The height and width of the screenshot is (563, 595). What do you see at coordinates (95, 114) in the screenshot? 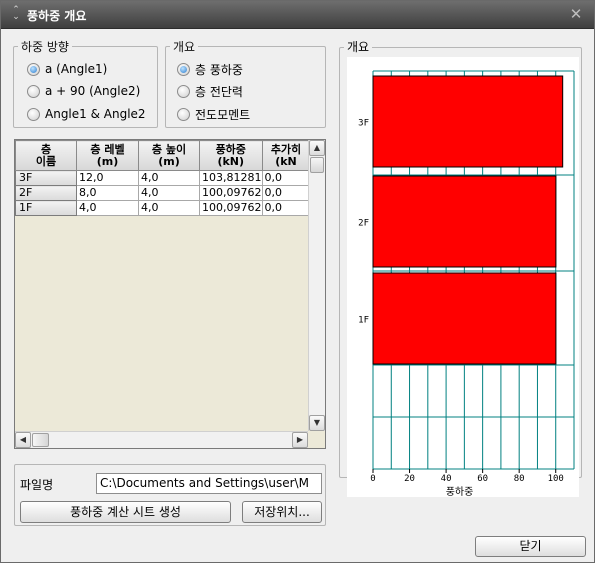
I see `radio-angle-both-label: Angle1 & Angle2` at bounding box center [95, 114].